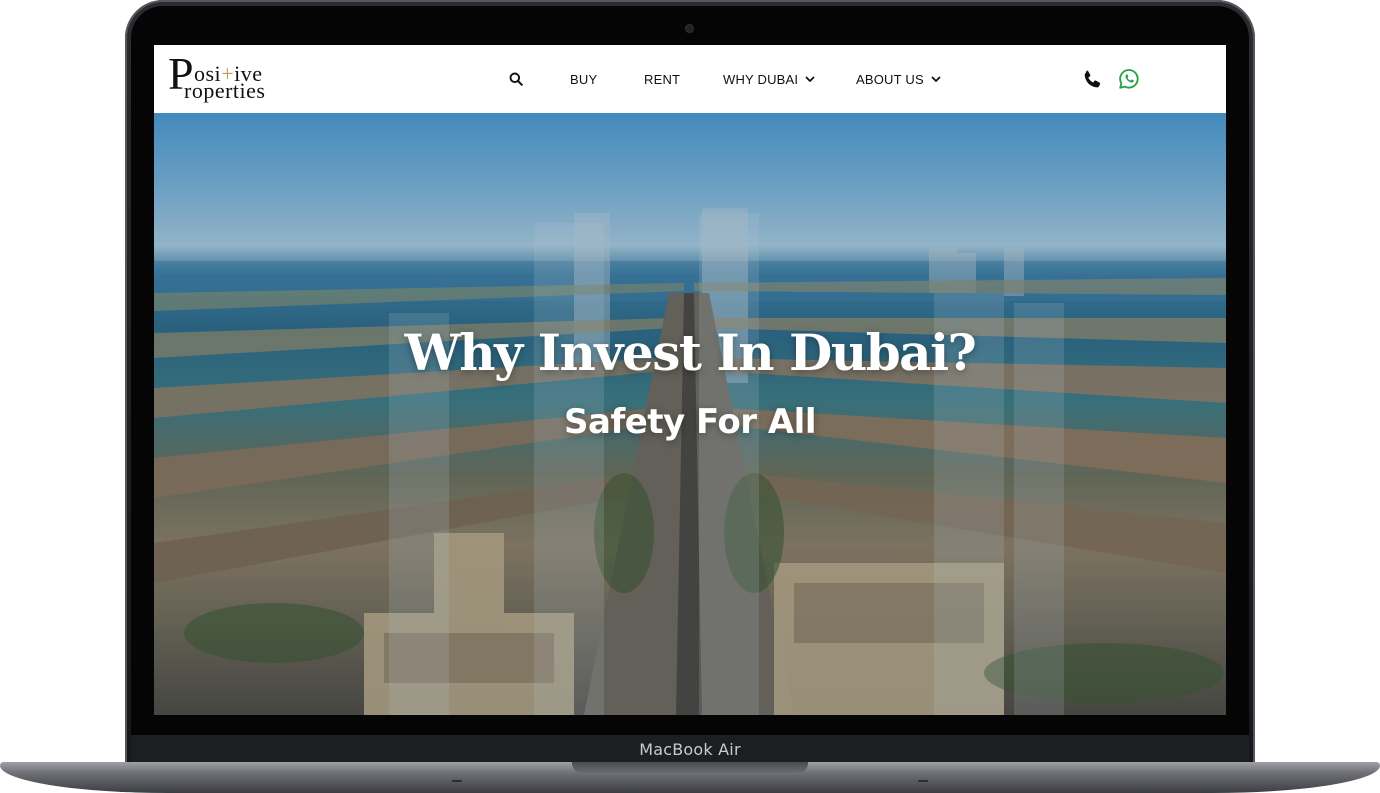 The width and height of the screenshot is (1380, 793). I want to click on hero-title: Why Invest In Dubai?, so click(690, 352).